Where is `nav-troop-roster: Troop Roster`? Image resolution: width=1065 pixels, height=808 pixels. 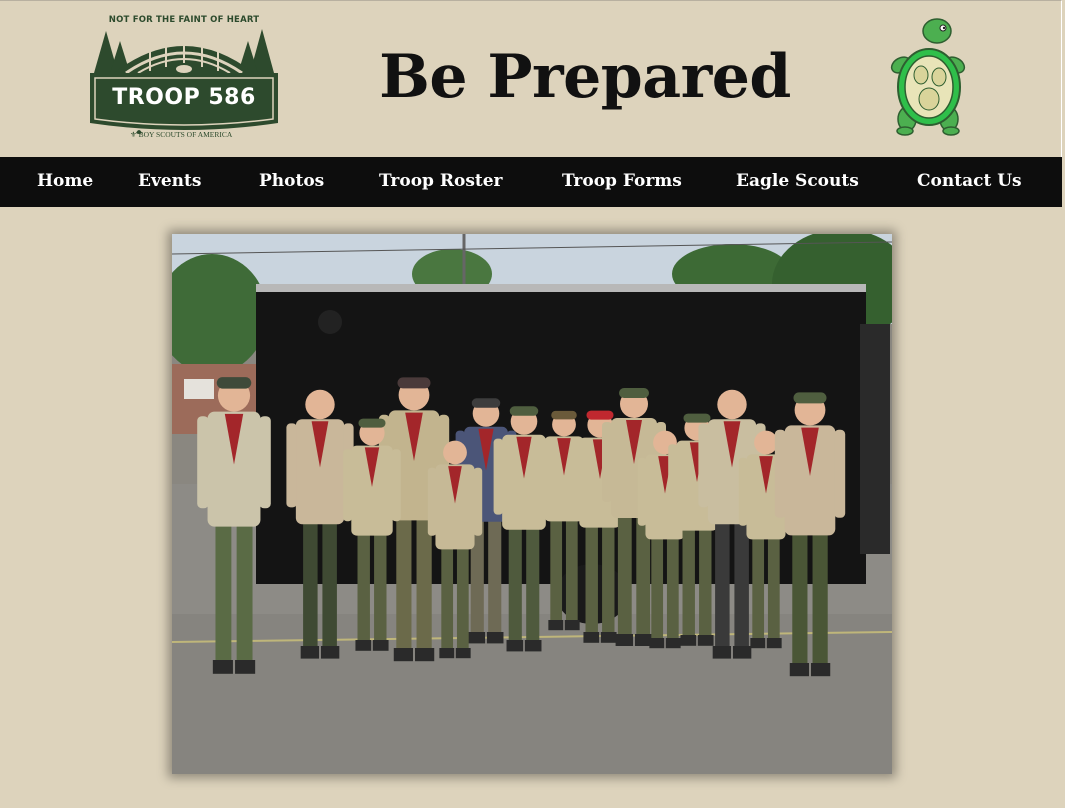
nav-troop-roster: Troop Roster is located at coordinates (441, 182).